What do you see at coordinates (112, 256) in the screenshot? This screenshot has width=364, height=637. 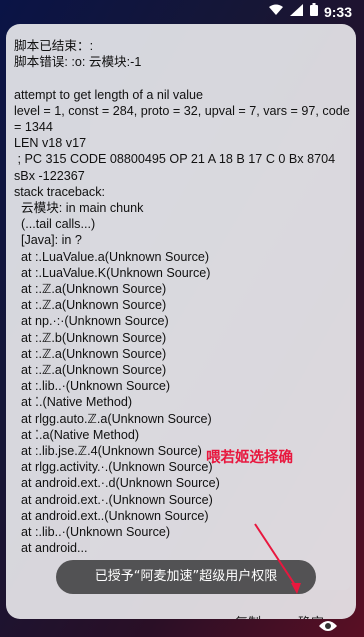 I see `error-line: at :.LuaValue.a(Unknown Source)` at bounding box center [112, 256].